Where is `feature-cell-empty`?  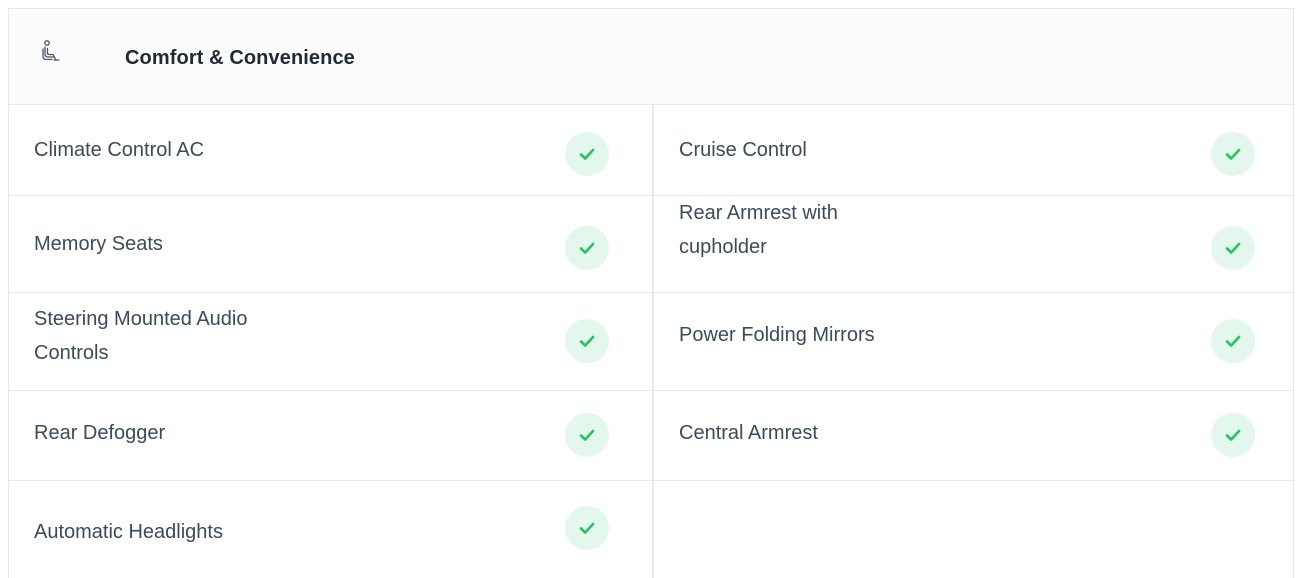 feature-cell-empty is located at coordinates (973, 529).